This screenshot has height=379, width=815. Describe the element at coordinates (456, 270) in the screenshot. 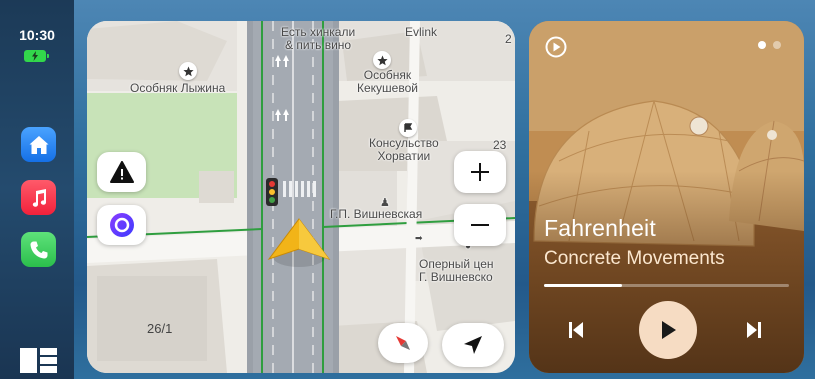

I see `map-label-opera: Оперный цен Г. Вишневско` at that location.